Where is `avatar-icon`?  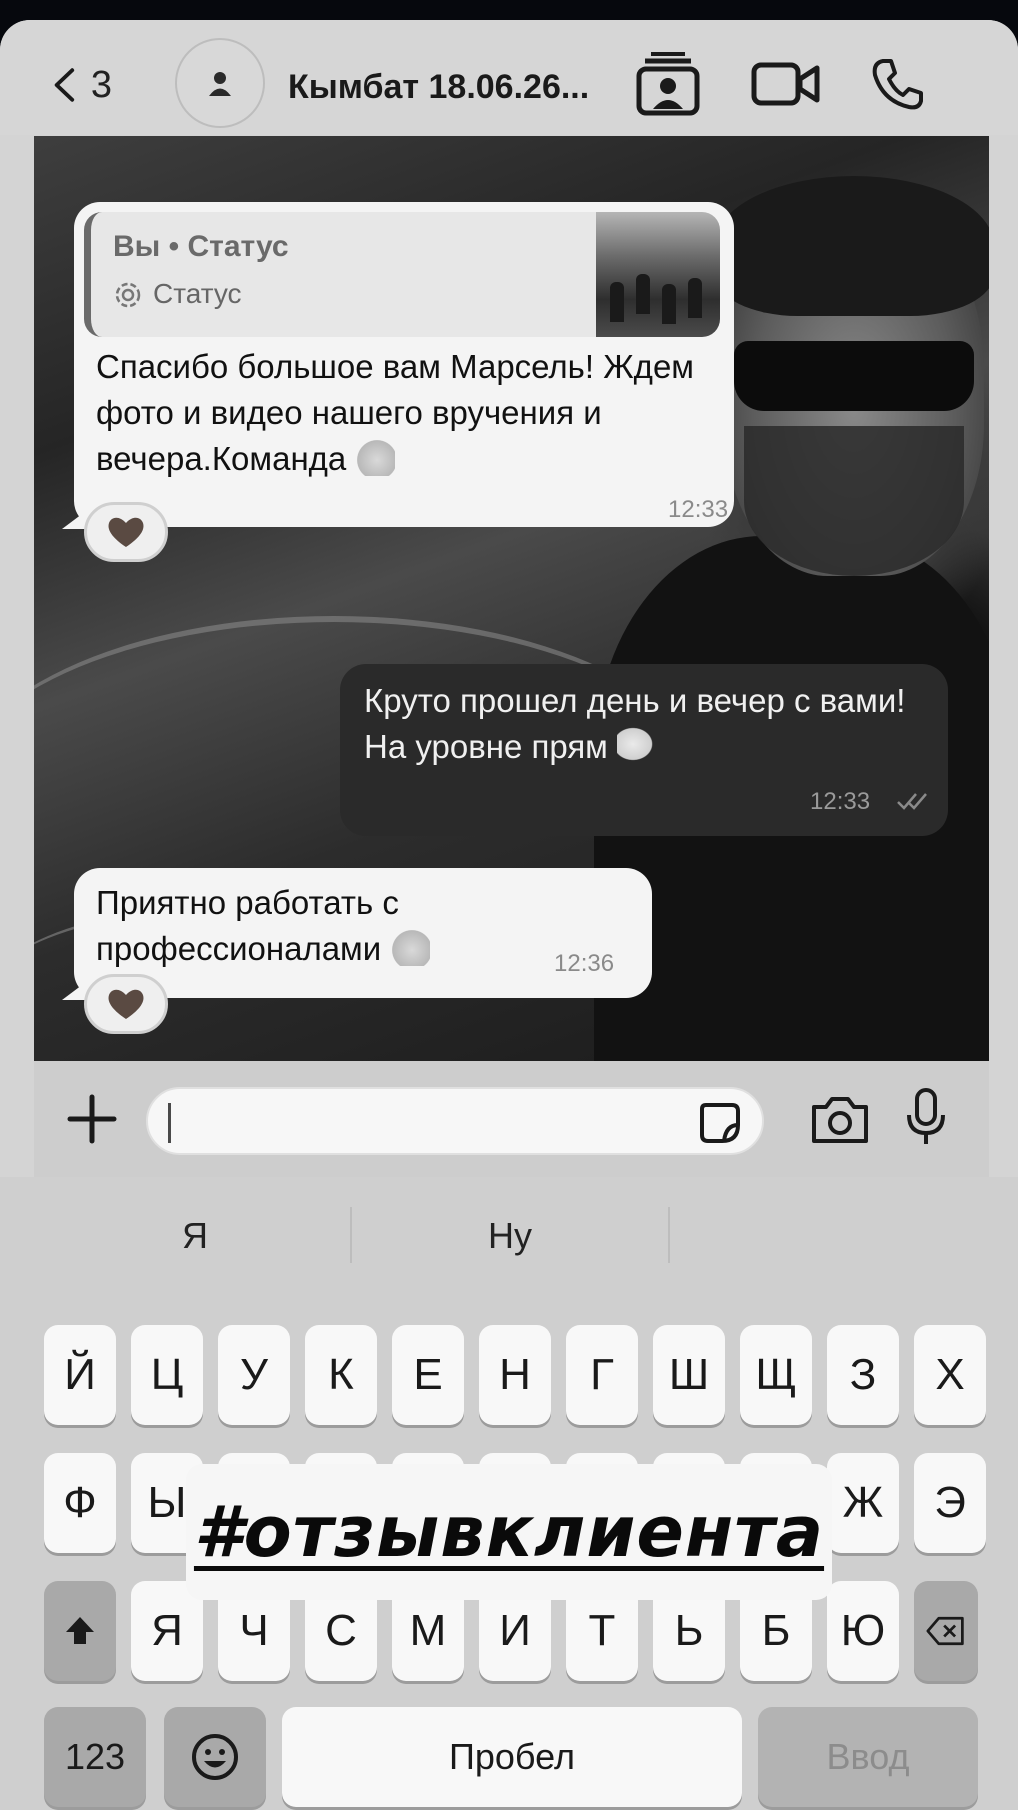
avatar-icon is located at coordinates (220, 84).